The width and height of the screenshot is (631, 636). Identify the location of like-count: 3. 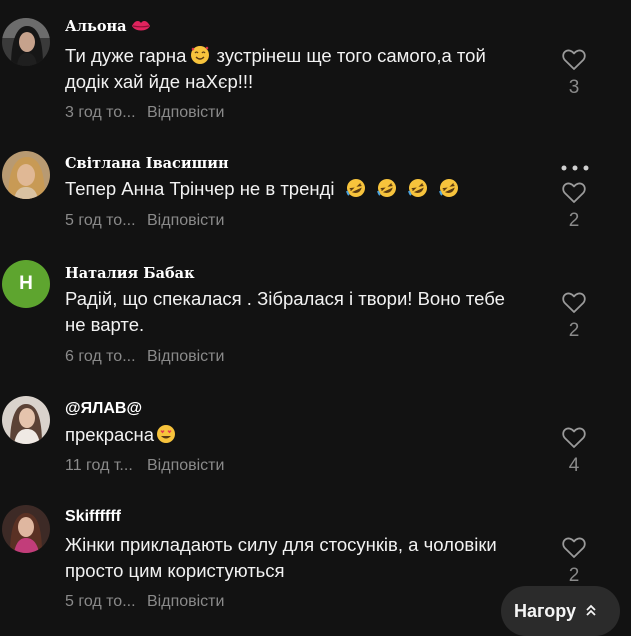
(574, 87).